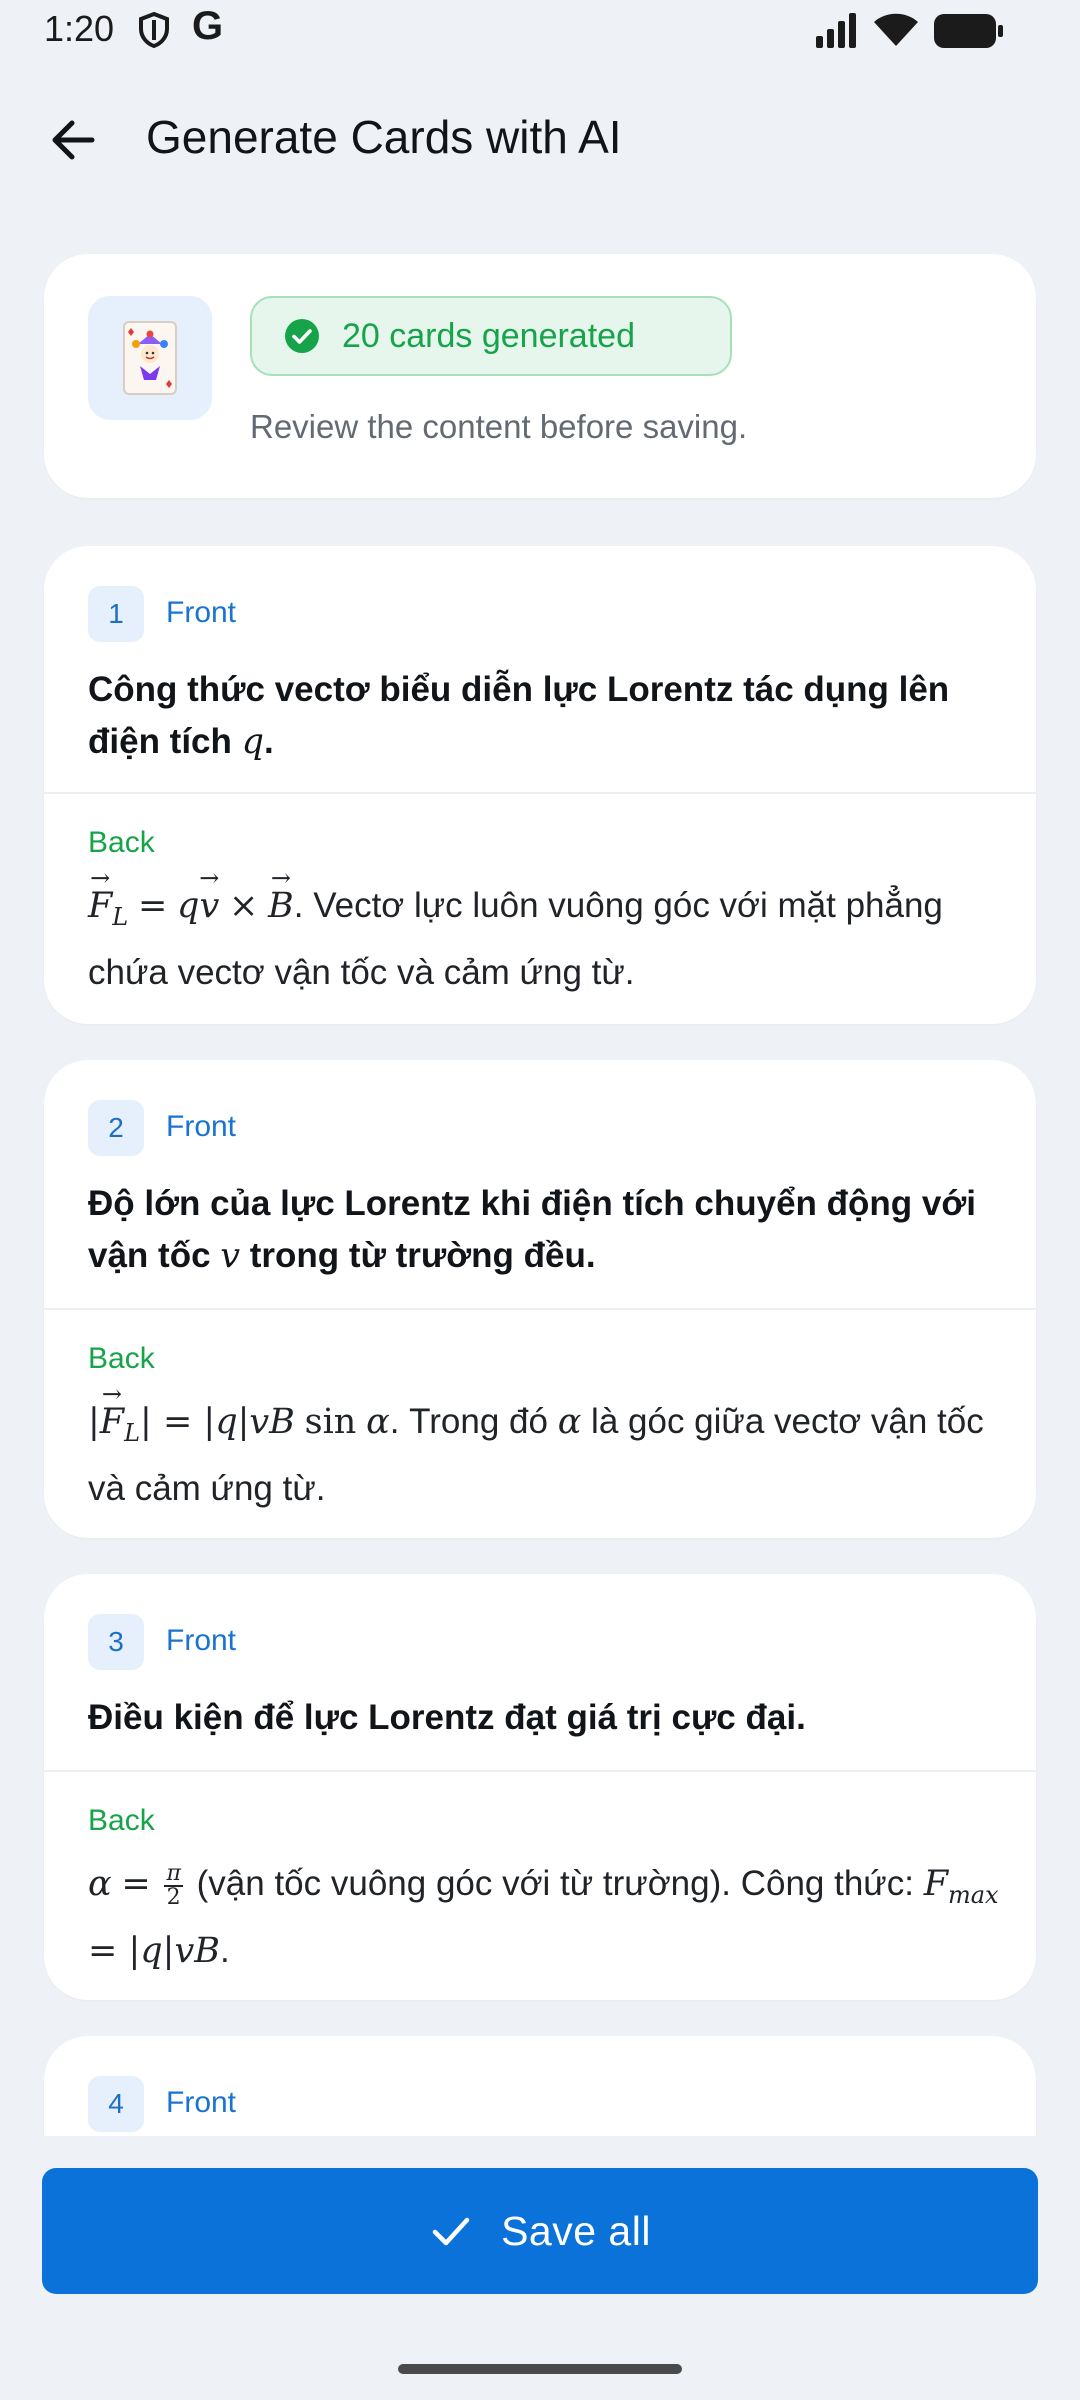  What do you see at coordinates (451, 2231) in the screenshot?
I see `check-icon` at bounding box center [451, 2231].